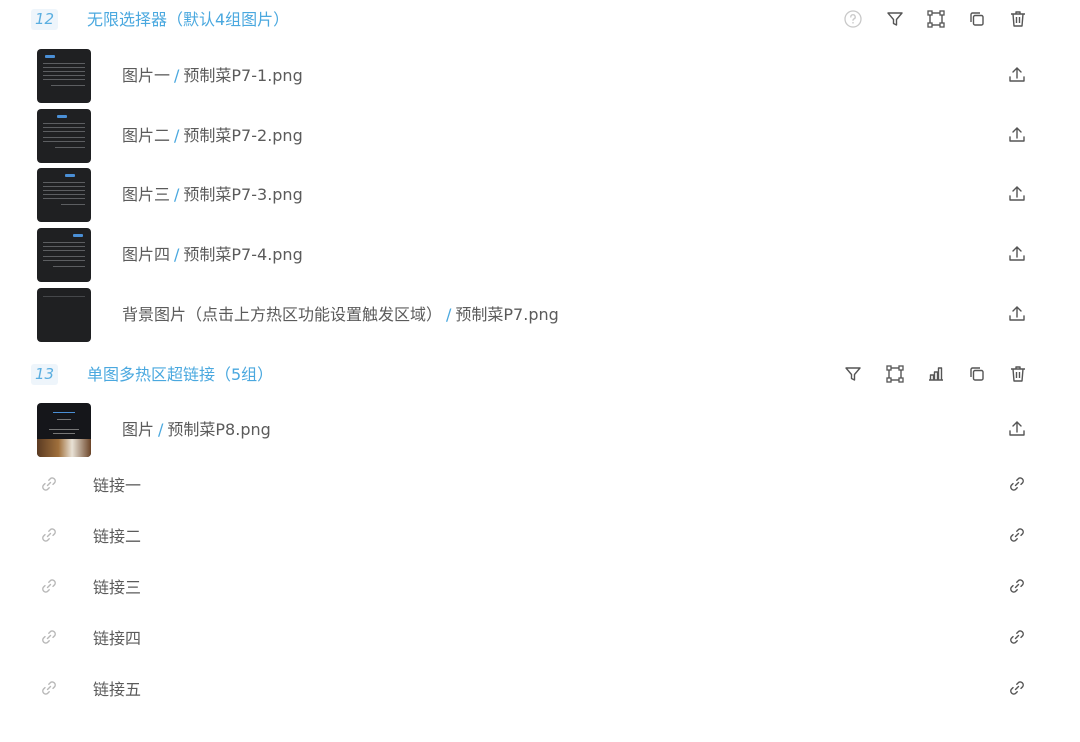  What do you see at coordinates (212, 194) in the screenshot?
I see `image-file-label: 图片三 / 预制菜P7-3.png` at bounding box center [212, 194].